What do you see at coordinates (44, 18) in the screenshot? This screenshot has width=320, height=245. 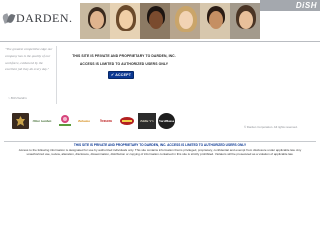 I see `logo-text: DARDEN.` at bounding box center [44, 18].